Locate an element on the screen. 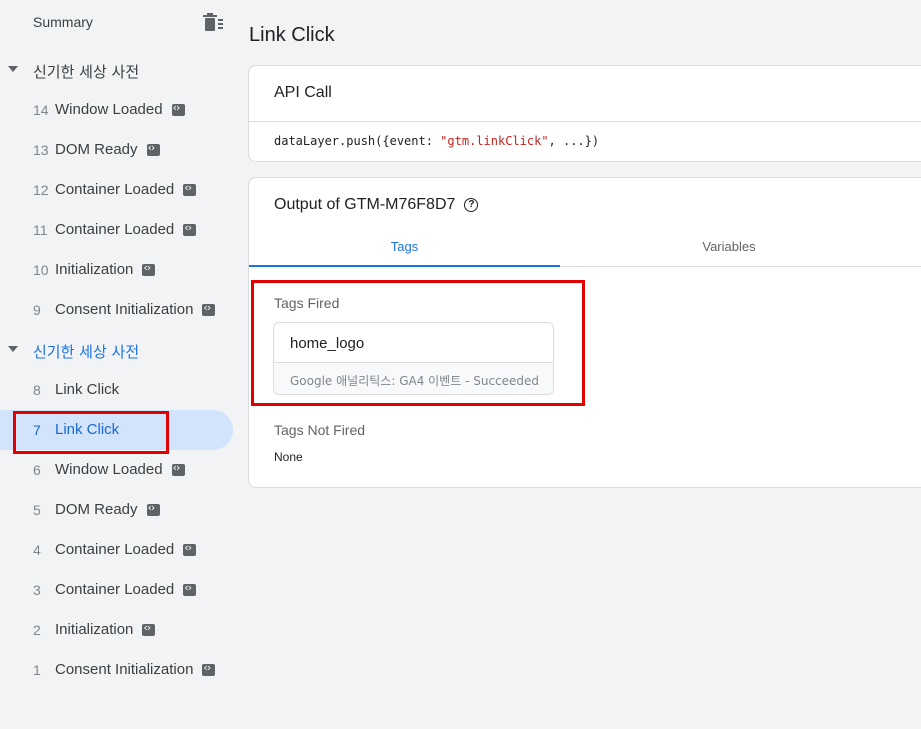 The height and width of the screenshot is (729, 921). sidebar-event-7: 7 Link Click is located at coordinates (120, 430).